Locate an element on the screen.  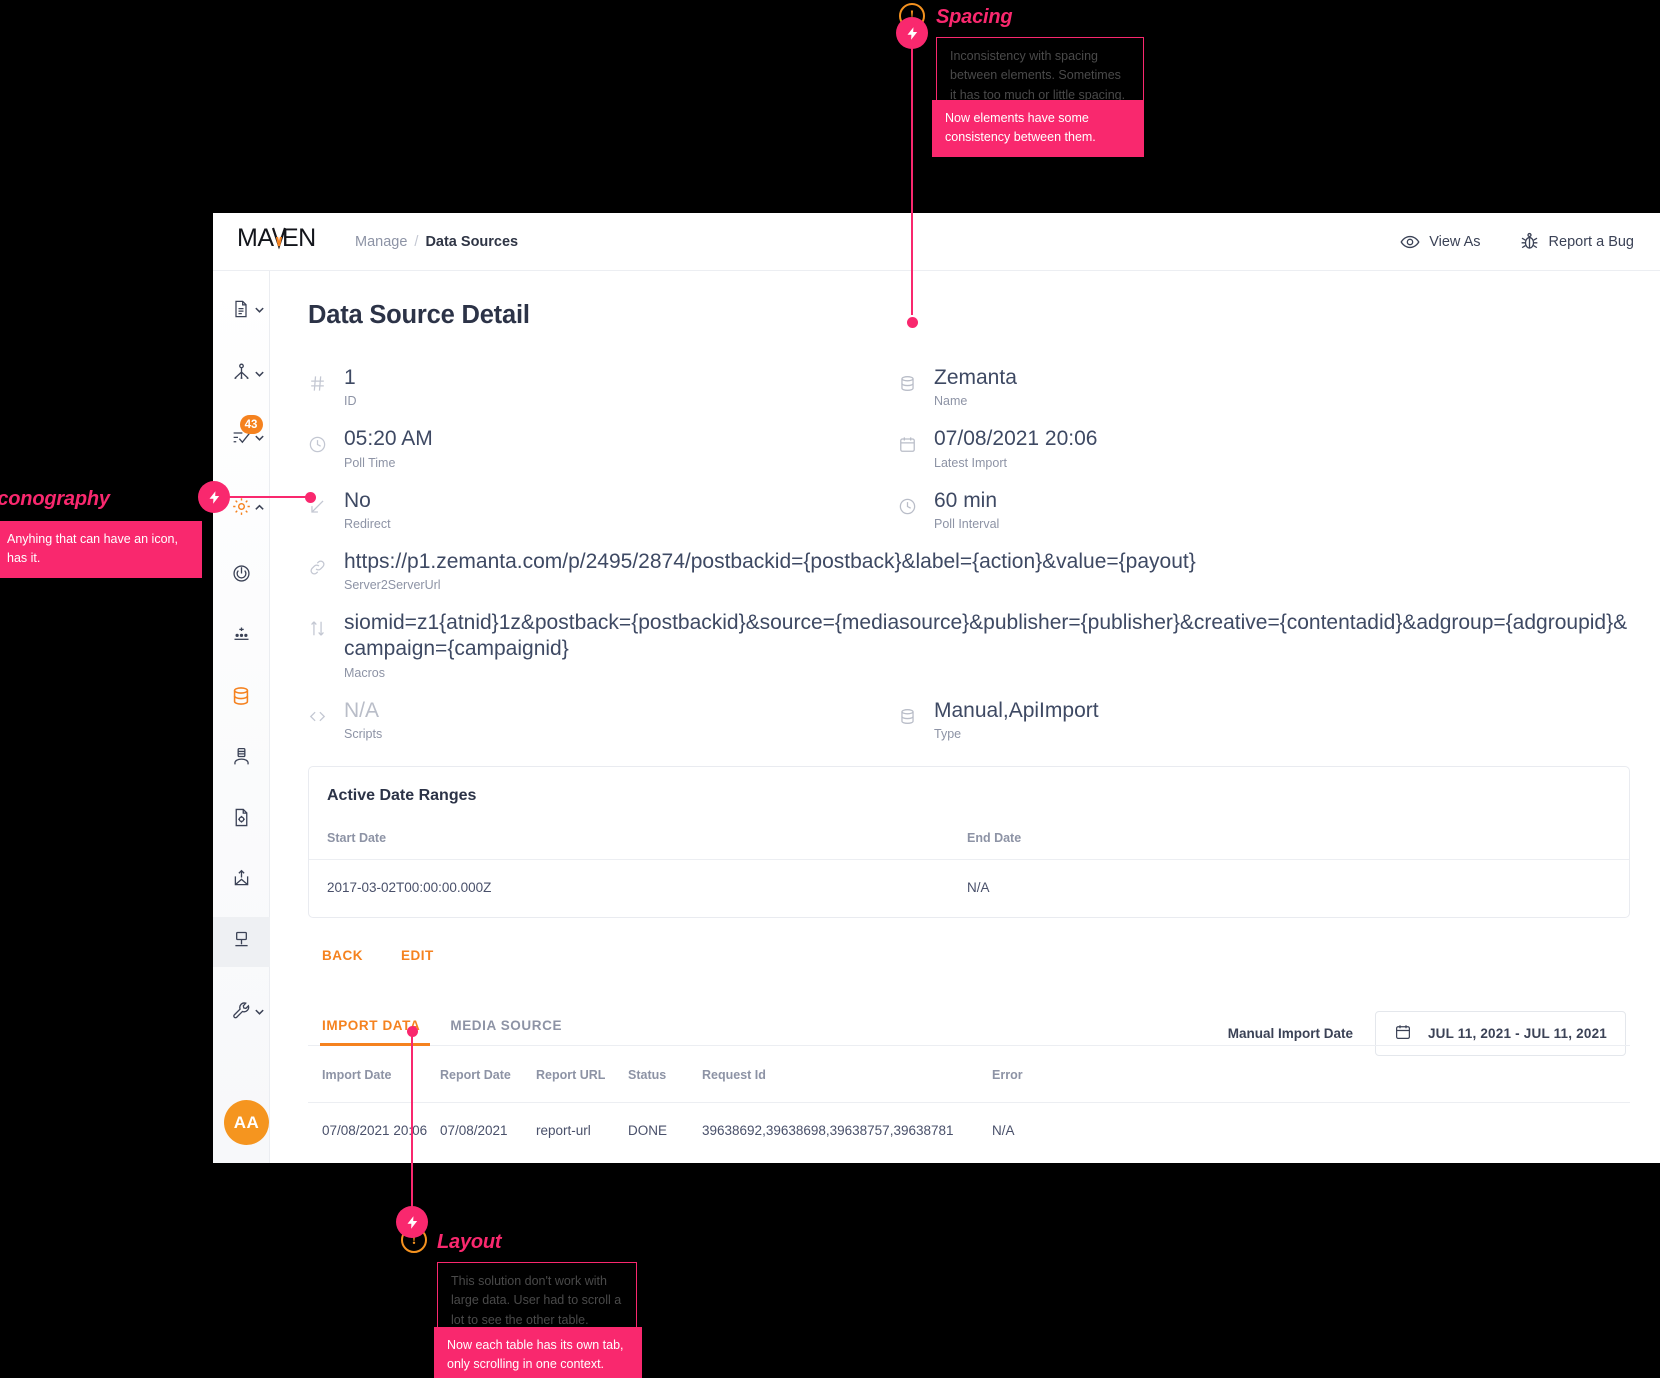
svg-text: EN is located at coordinates (299, 238).